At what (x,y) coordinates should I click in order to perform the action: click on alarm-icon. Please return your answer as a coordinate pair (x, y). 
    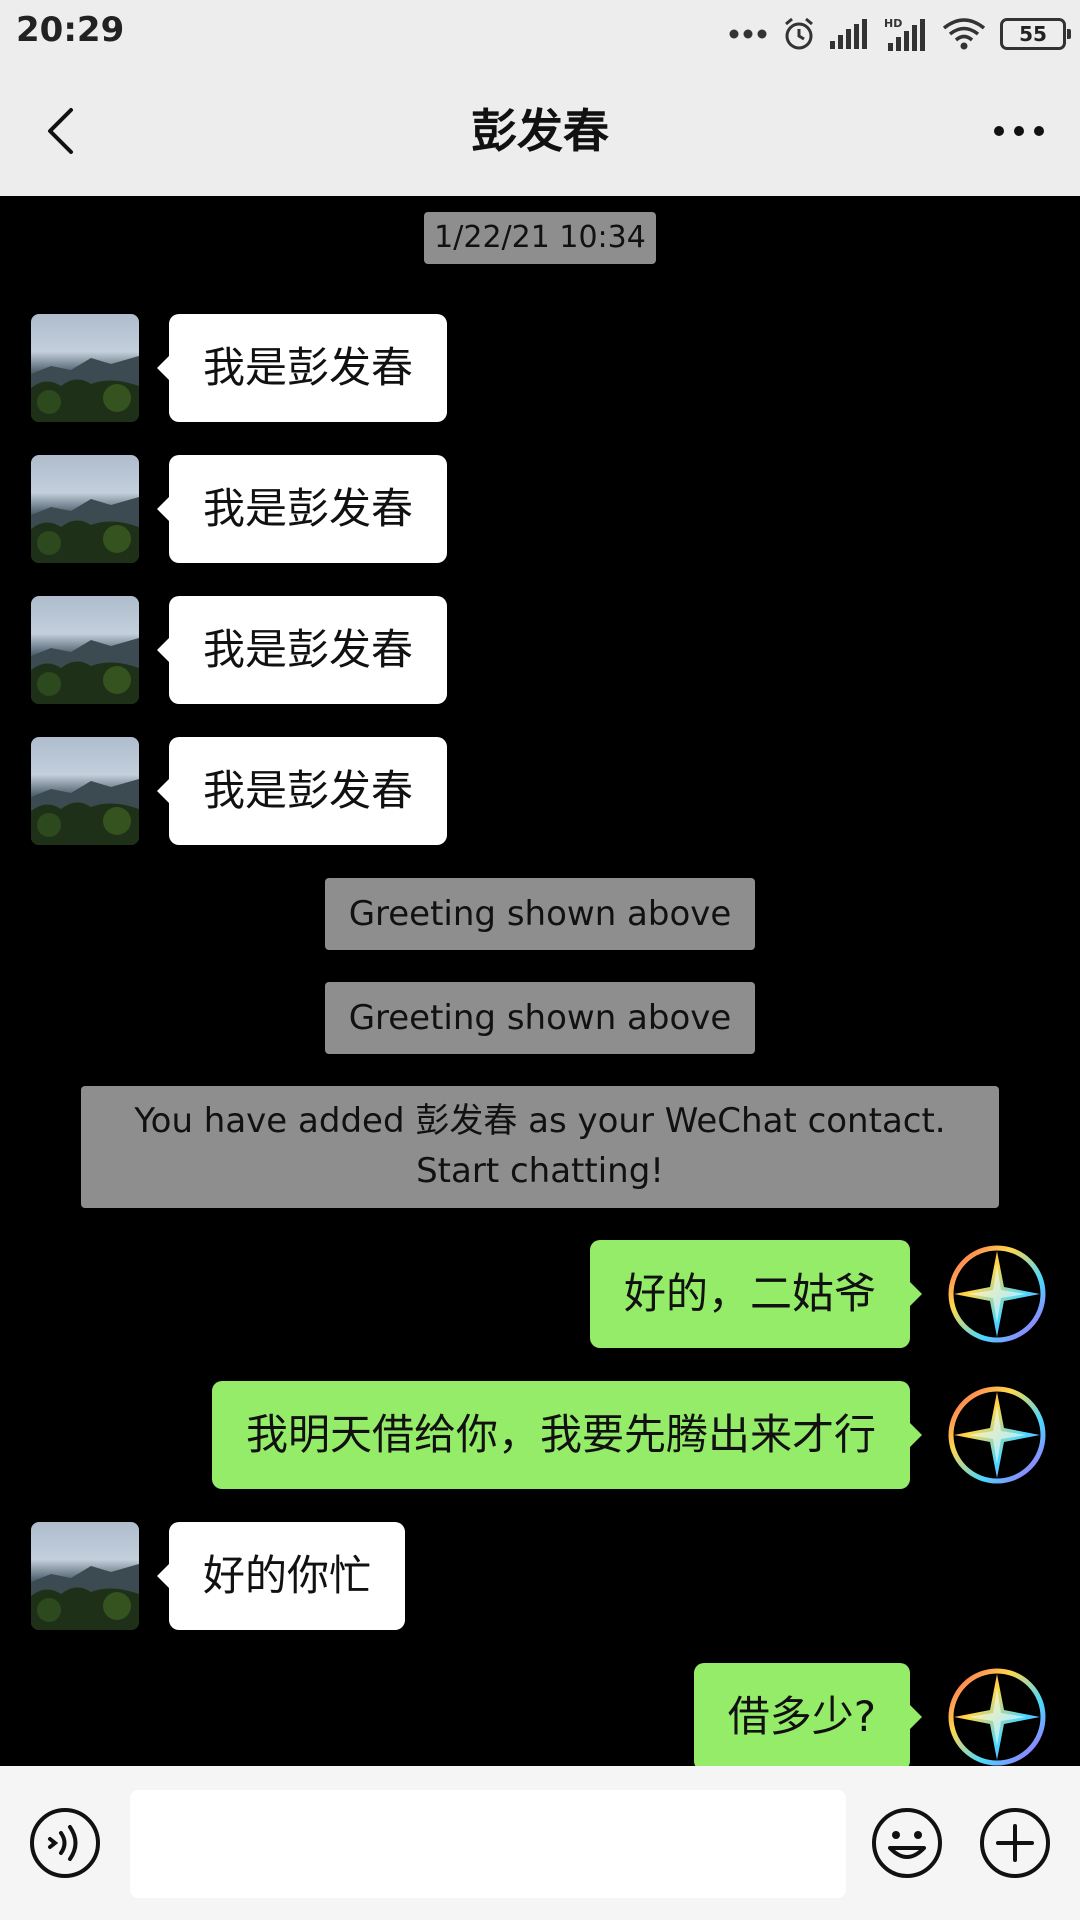
    Looking at the image, I should click on (799, 33).